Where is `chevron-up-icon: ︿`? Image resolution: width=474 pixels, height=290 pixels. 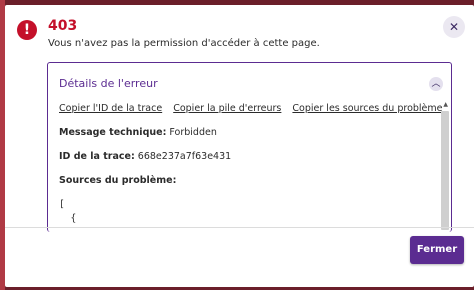 chevron-up-icon: ︿ is located at coordinates (436, 84).